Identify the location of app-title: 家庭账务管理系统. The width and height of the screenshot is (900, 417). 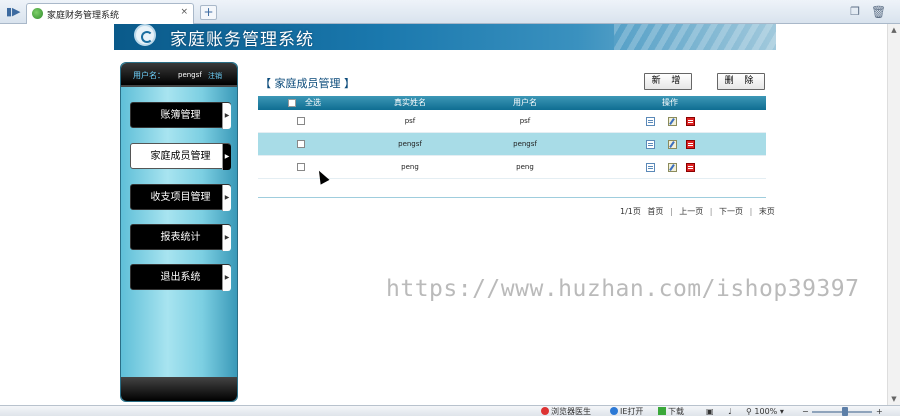
(242, 40).